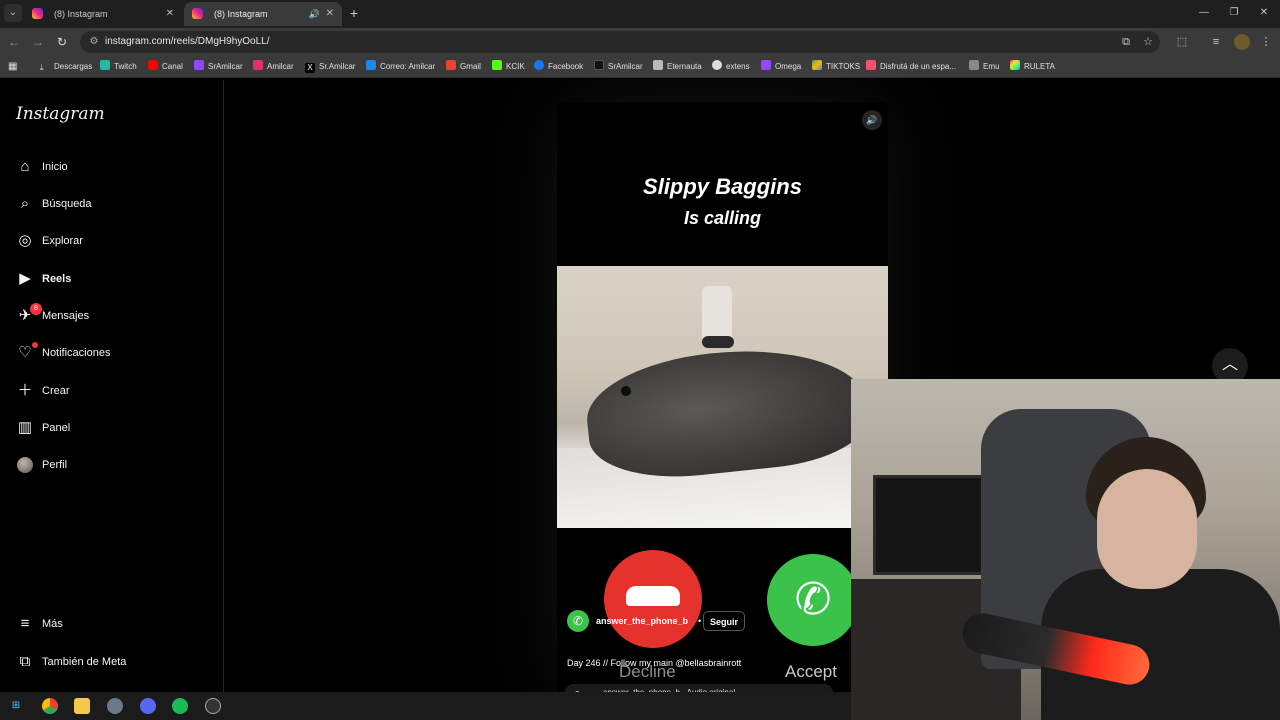 The width and height of the screenshot is (1280, 720). What do you see at coordinates (62, 42) in the screenshot?
I see `reload-icon: ↻` at bounding box center [62, 42].